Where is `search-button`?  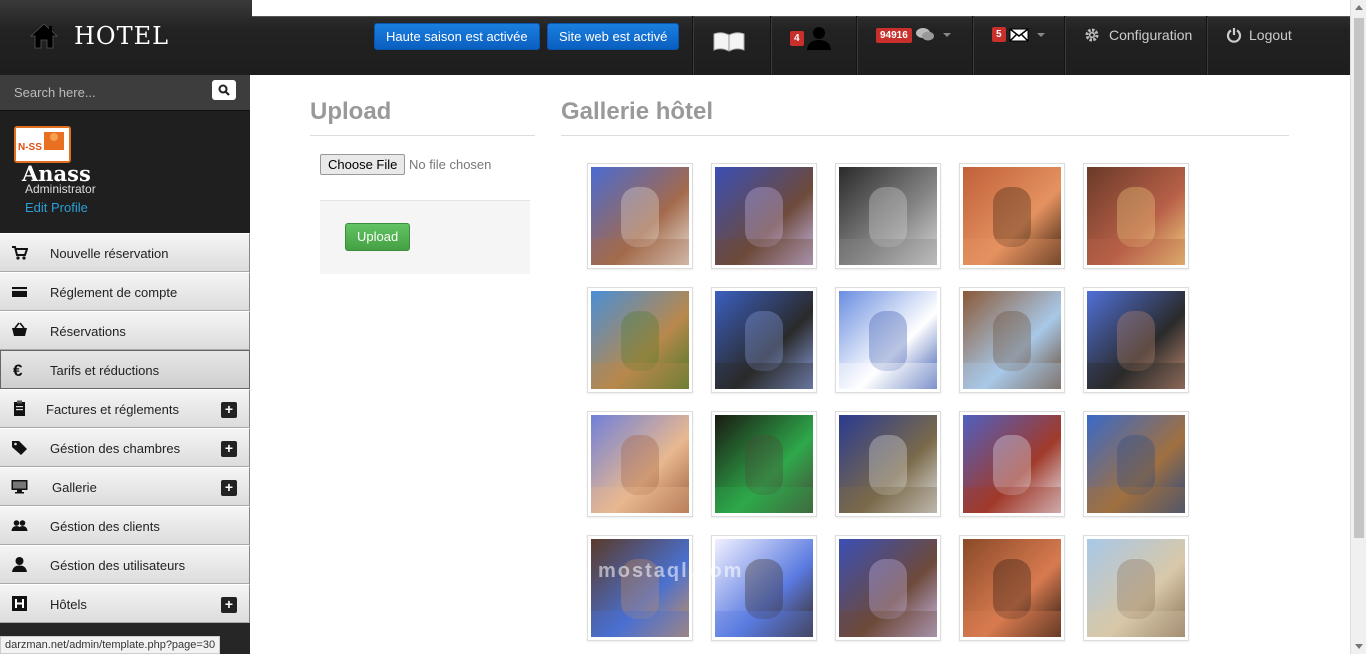
search-button is located at coordinates (224, 90).